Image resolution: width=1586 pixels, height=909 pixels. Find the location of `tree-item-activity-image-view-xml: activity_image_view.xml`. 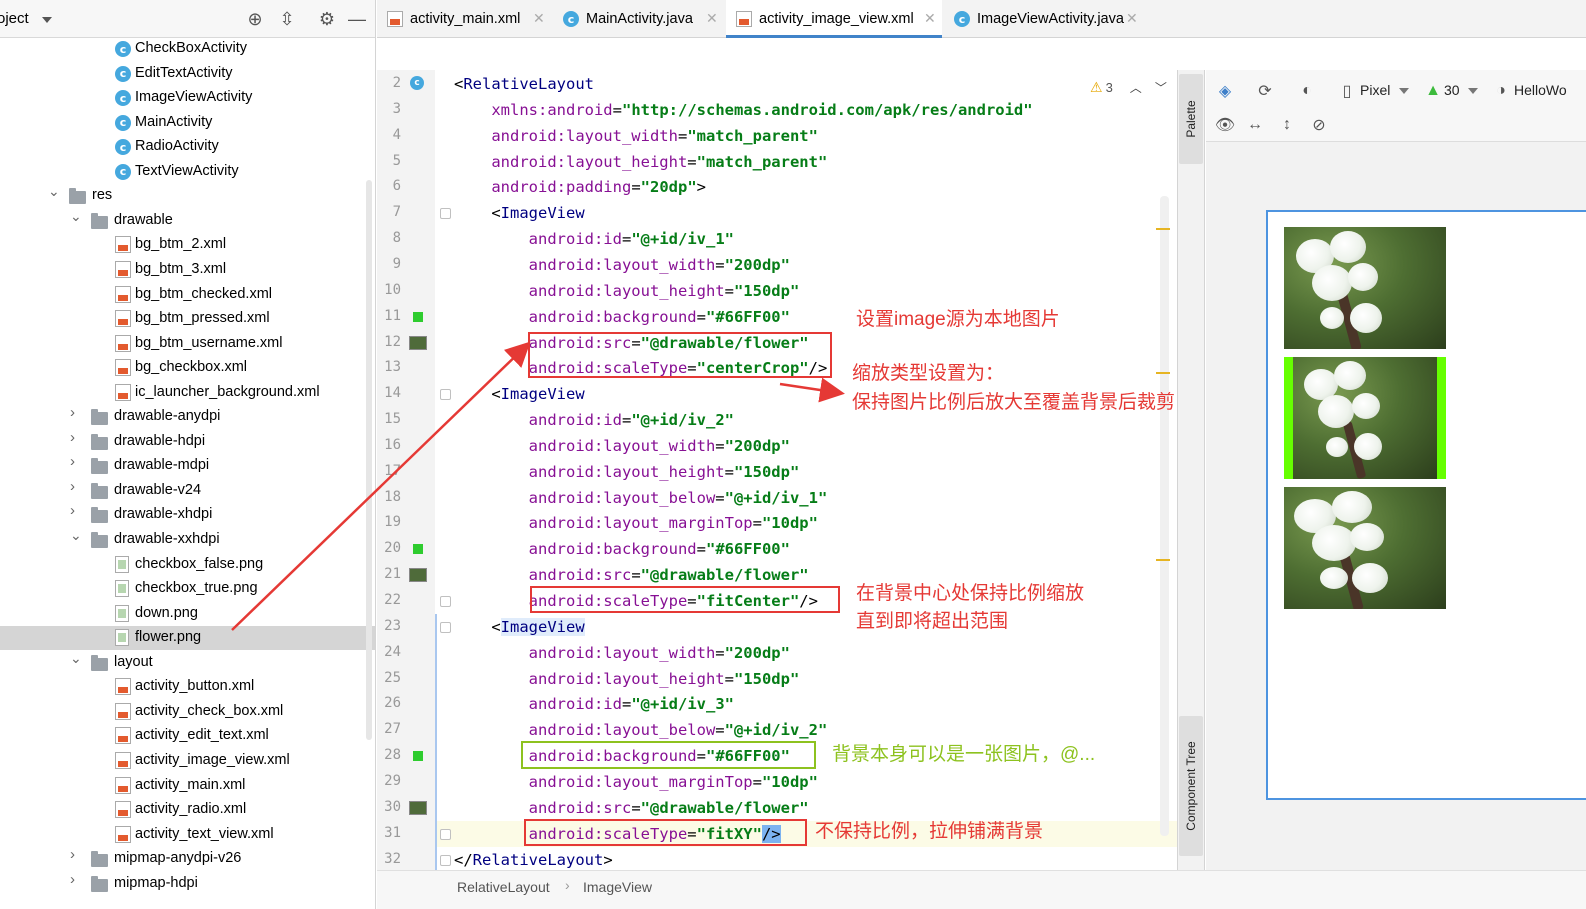

tree-item-activity-image-view-xml: activity_image_view.xml is located at coordinates (187, 761).